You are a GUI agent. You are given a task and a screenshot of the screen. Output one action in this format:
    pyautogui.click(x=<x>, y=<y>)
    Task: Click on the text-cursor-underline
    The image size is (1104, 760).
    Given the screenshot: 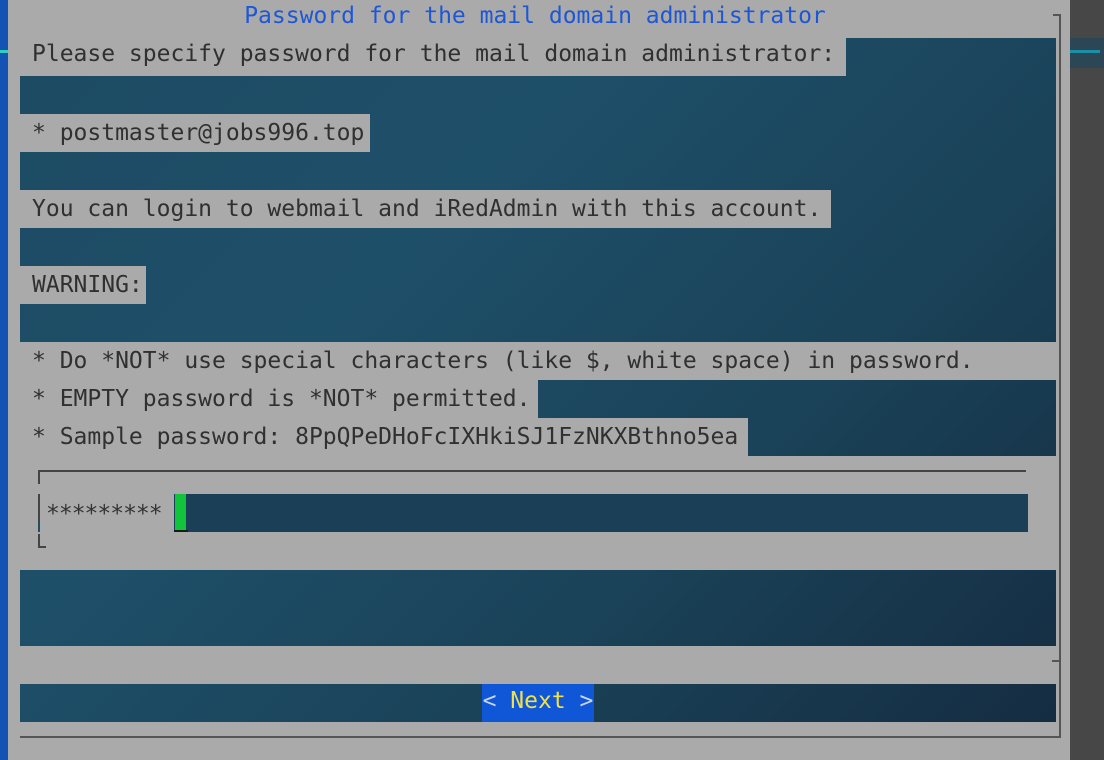 What is the action you would take?
    pyautogui.click(x=181, y=531)
    